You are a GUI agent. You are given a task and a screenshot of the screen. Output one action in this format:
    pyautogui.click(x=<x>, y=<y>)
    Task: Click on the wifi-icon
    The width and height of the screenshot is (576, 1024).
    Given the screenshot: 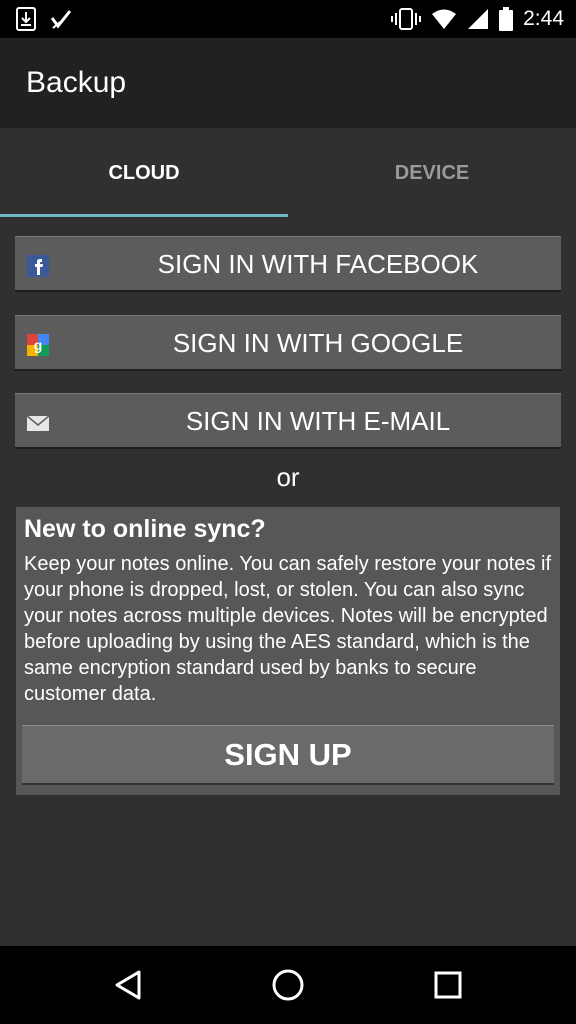 What is the action you would take?
    pyautogui.click(x=444, y=19)
    